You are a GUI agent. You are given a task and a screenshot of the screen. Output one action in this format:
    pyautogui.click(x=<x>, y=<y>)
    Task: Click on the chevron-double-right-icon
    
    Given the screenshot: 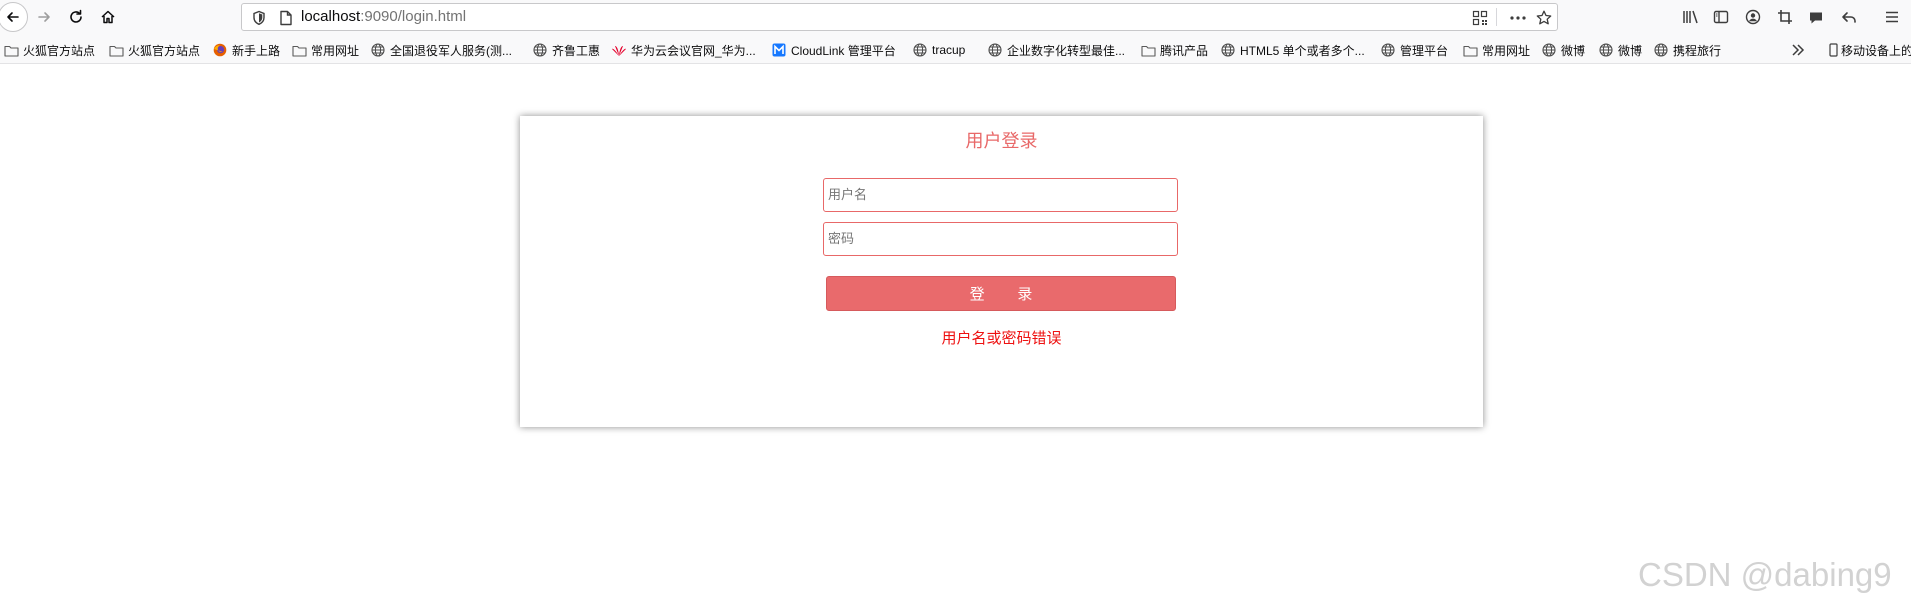 What is the action you would take?
    pyautogui.click(x=1798, y=50)
    